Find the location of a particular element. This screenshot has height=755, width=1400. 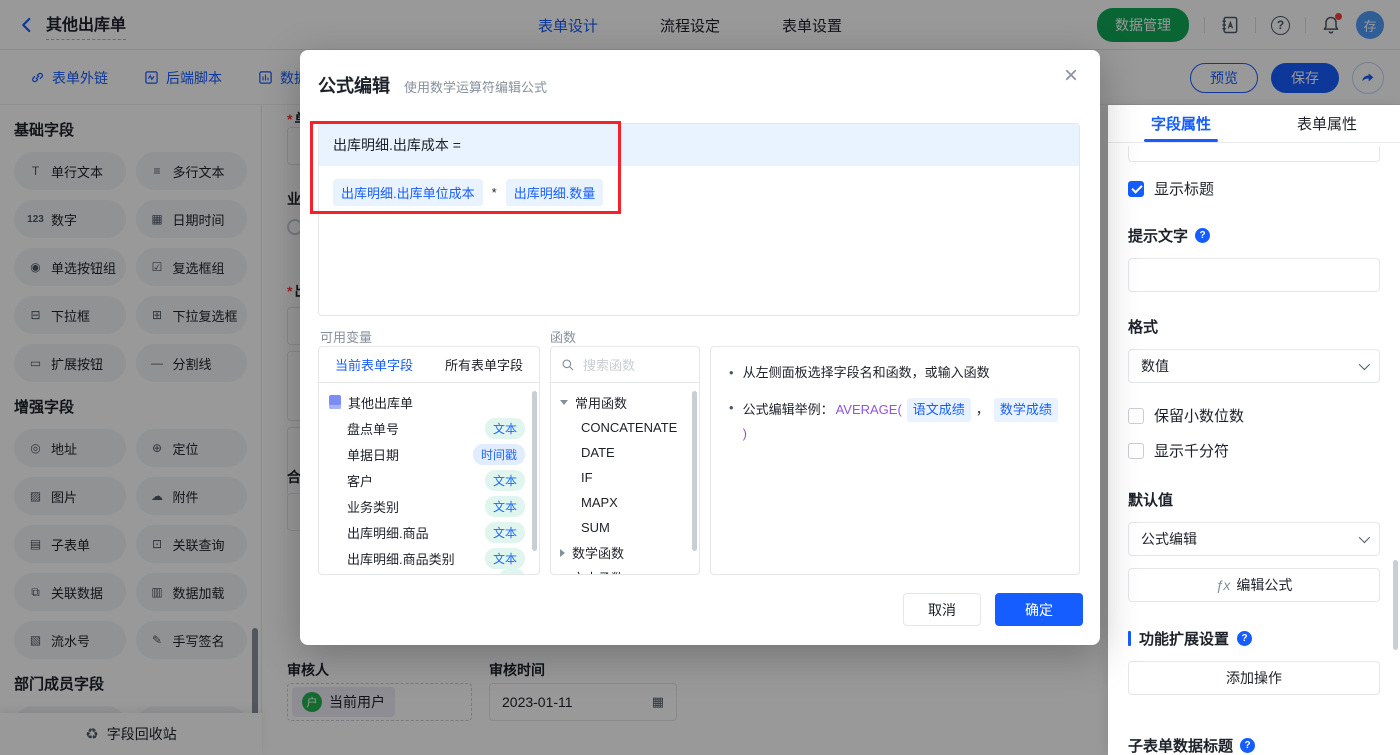

function-item-date: DATE is located at coordinates (625, 452).